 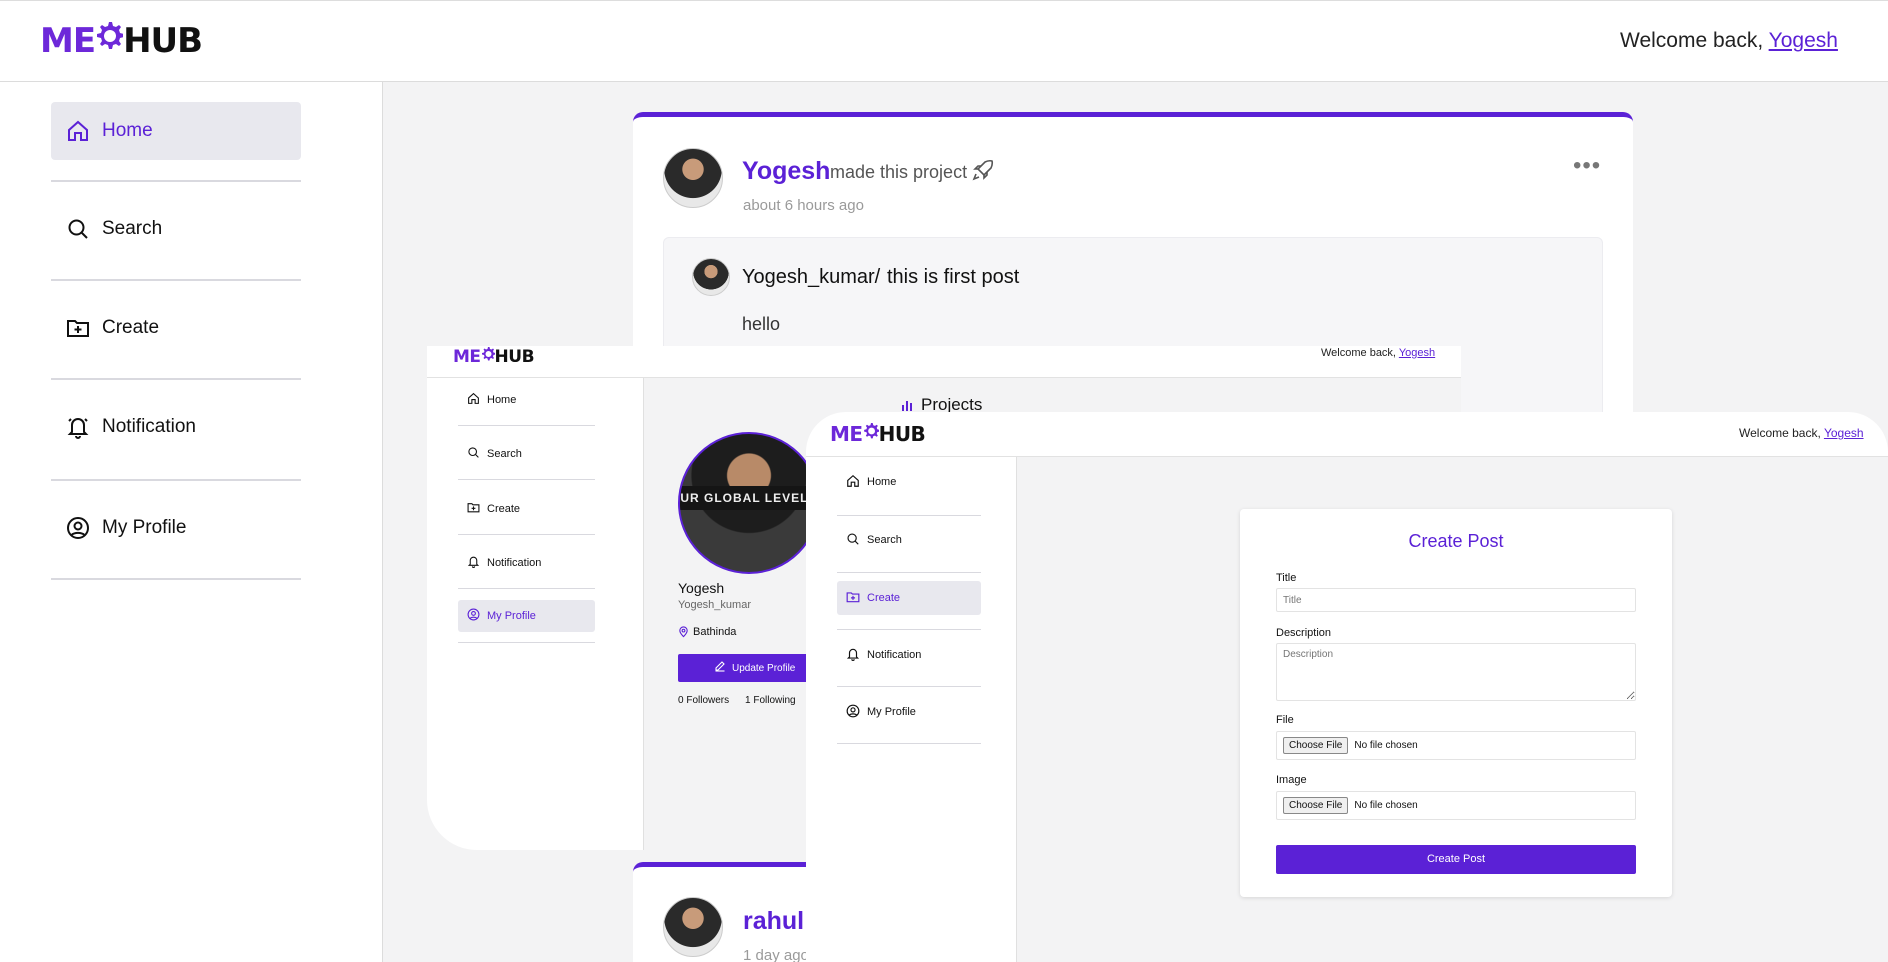 I want to click on choose-image-button: Choose File, so click(x=1316, y=805).